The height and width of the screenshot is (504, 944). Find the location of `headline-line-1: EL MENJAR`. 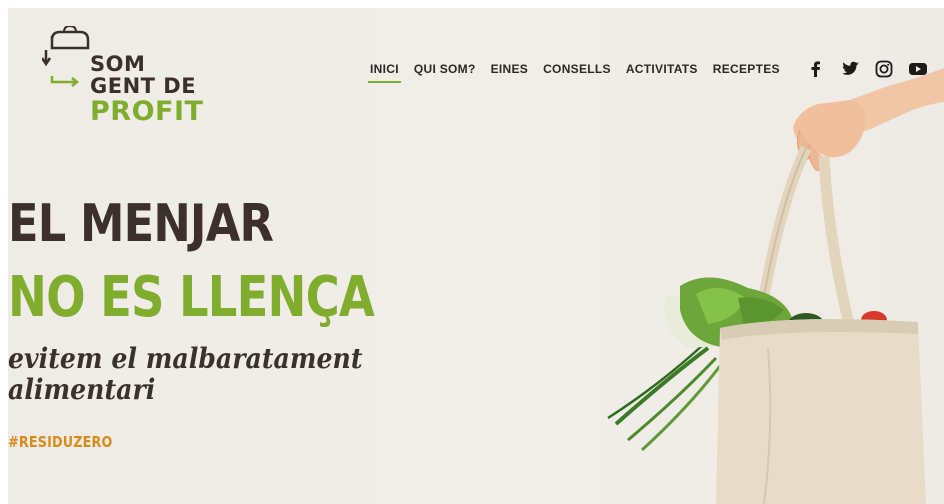

headline-line-1: EL MENJAR is located at coordinates (141, 224).